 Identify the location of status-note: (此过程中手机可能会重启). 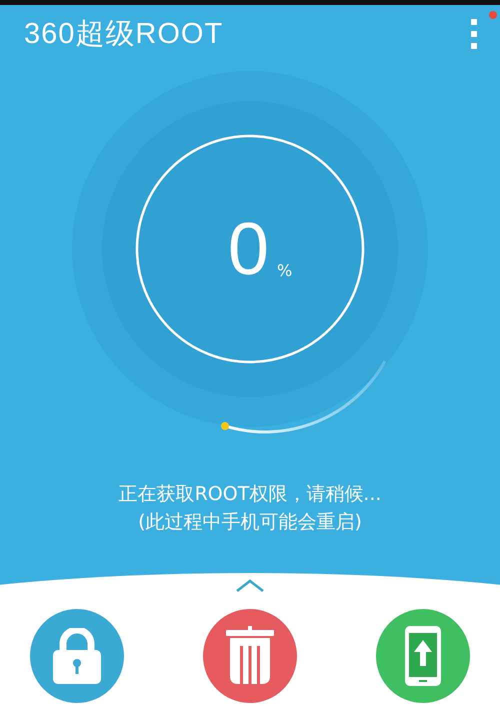
(250, 522).